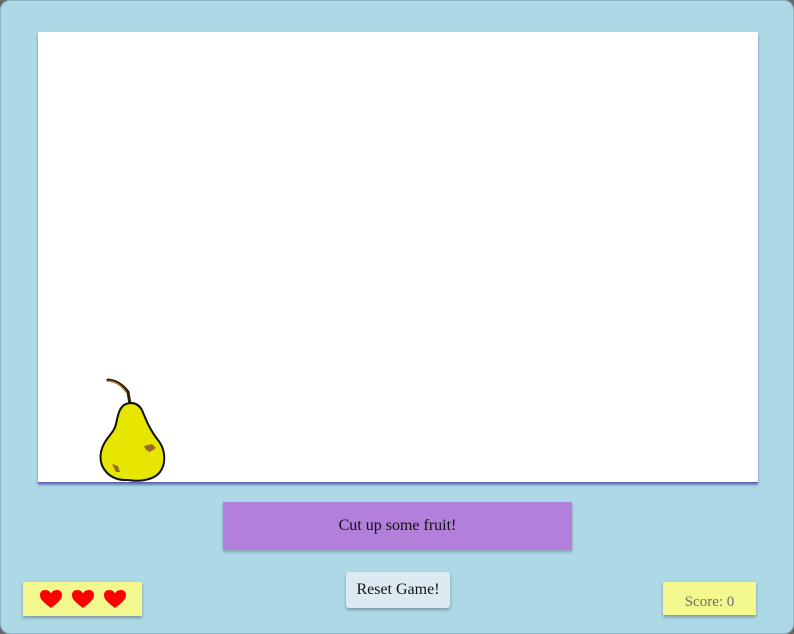 The width and height of the screenshot is (794, 634). I want to click on status-message: Cut up some fruit!, so click(397, 526).